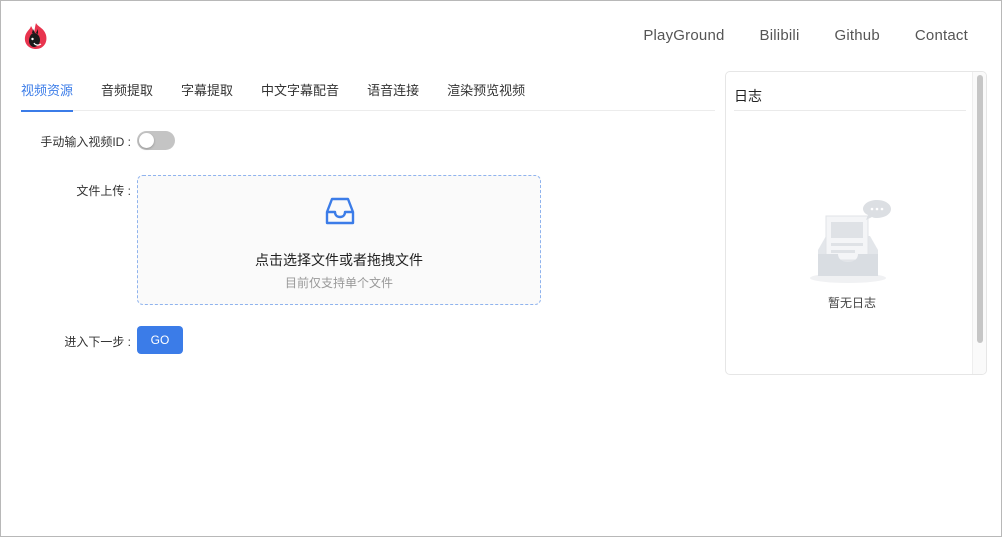  What do you see at coordinates (339, 260) in the screenshot?
I see `upload-main-text: 点击选择文件或者拖拽文件` at bounding box center [339, 260].